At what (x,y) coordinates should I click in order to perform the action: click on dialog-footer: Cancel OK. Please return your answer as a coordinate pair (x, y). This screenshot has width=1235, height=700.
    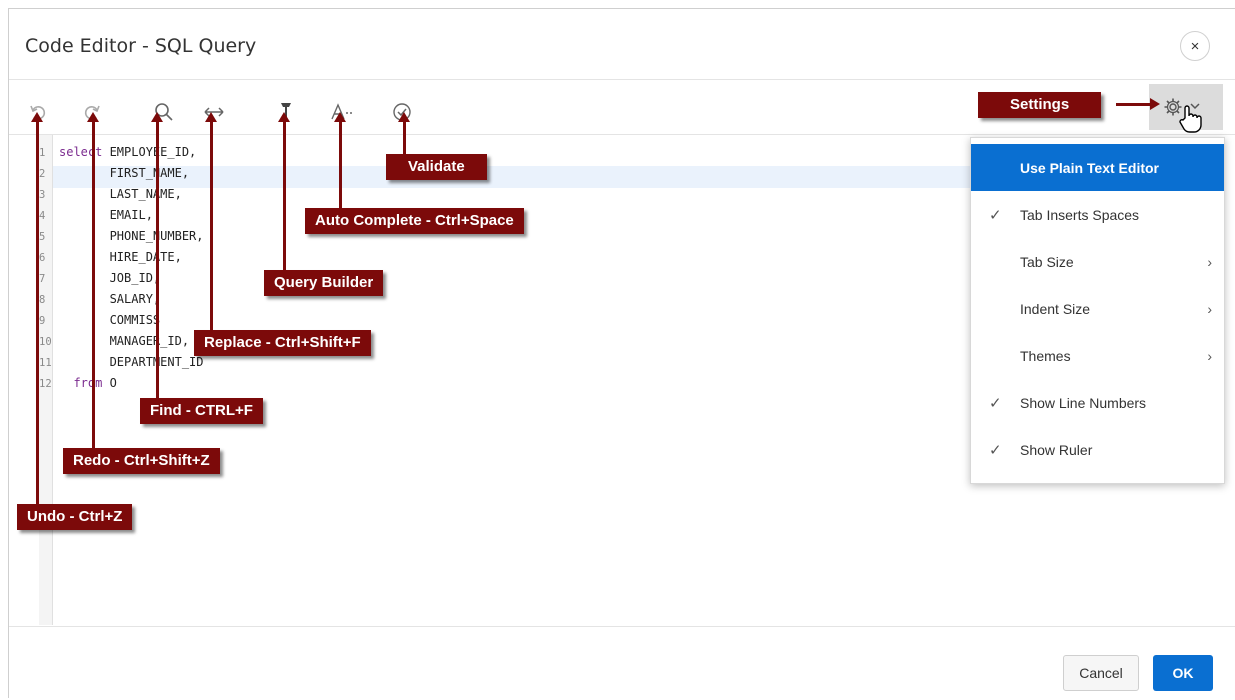
    Looking at the image, I should click on (622, 663).